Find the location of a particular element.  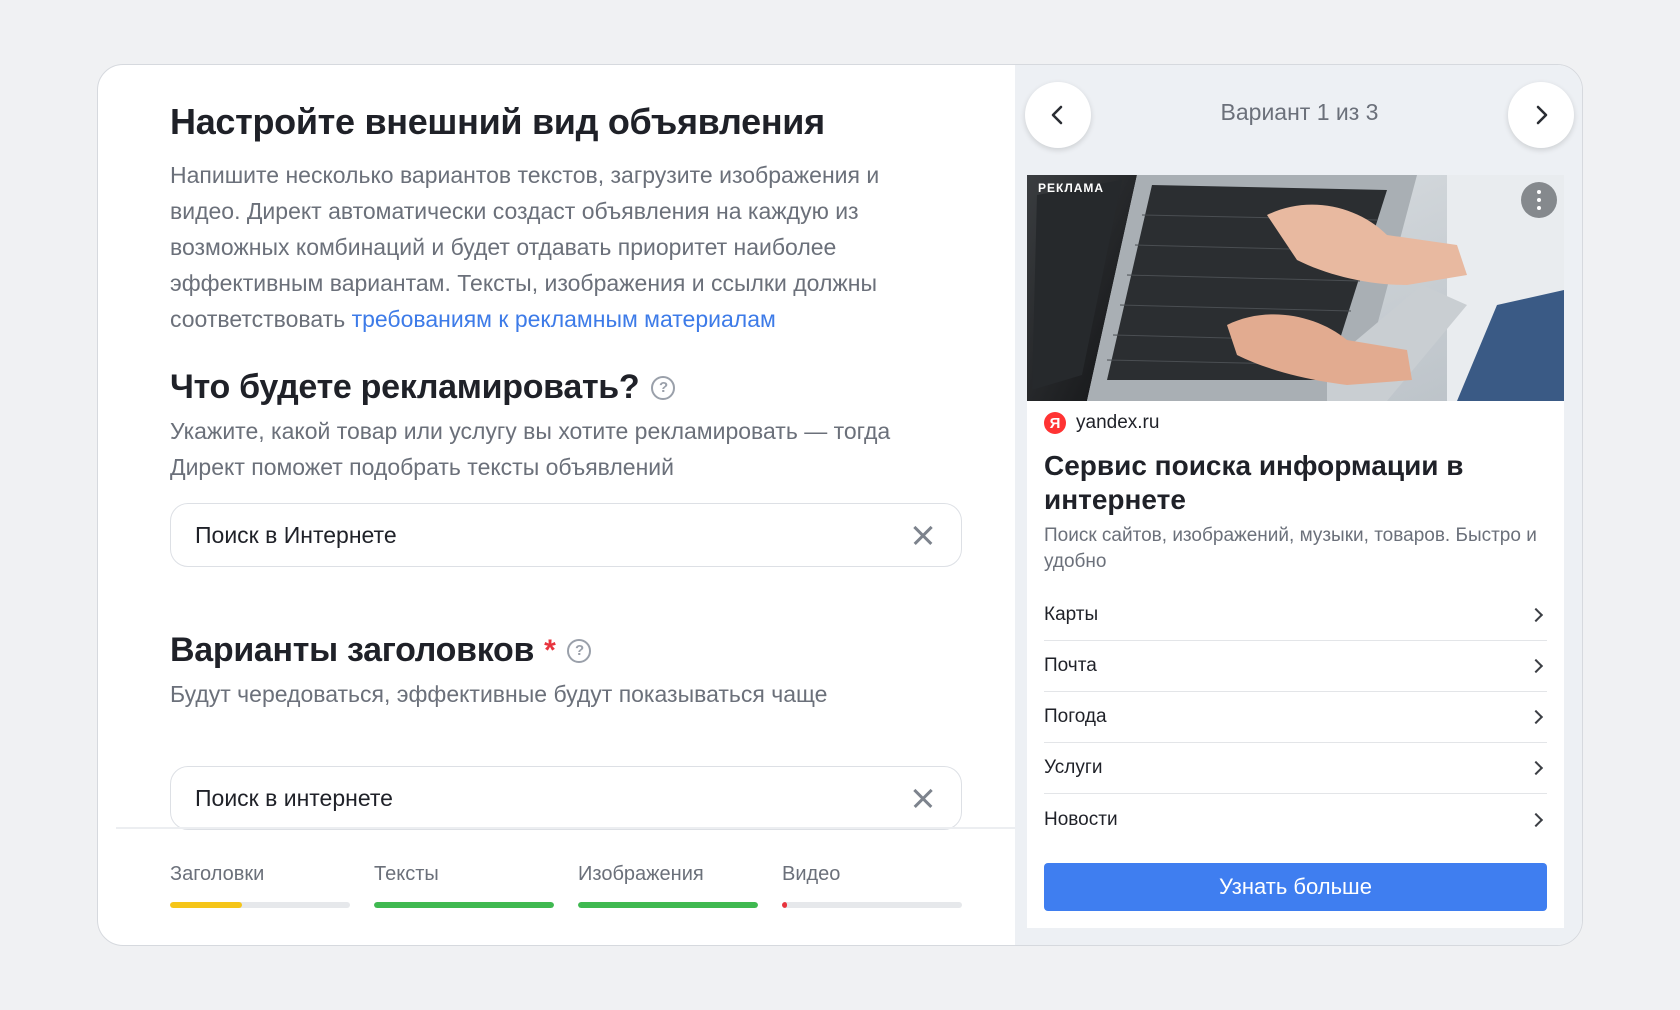

variant-counter: Вариант 1 из 3 is located at coordinates (1299, 112).